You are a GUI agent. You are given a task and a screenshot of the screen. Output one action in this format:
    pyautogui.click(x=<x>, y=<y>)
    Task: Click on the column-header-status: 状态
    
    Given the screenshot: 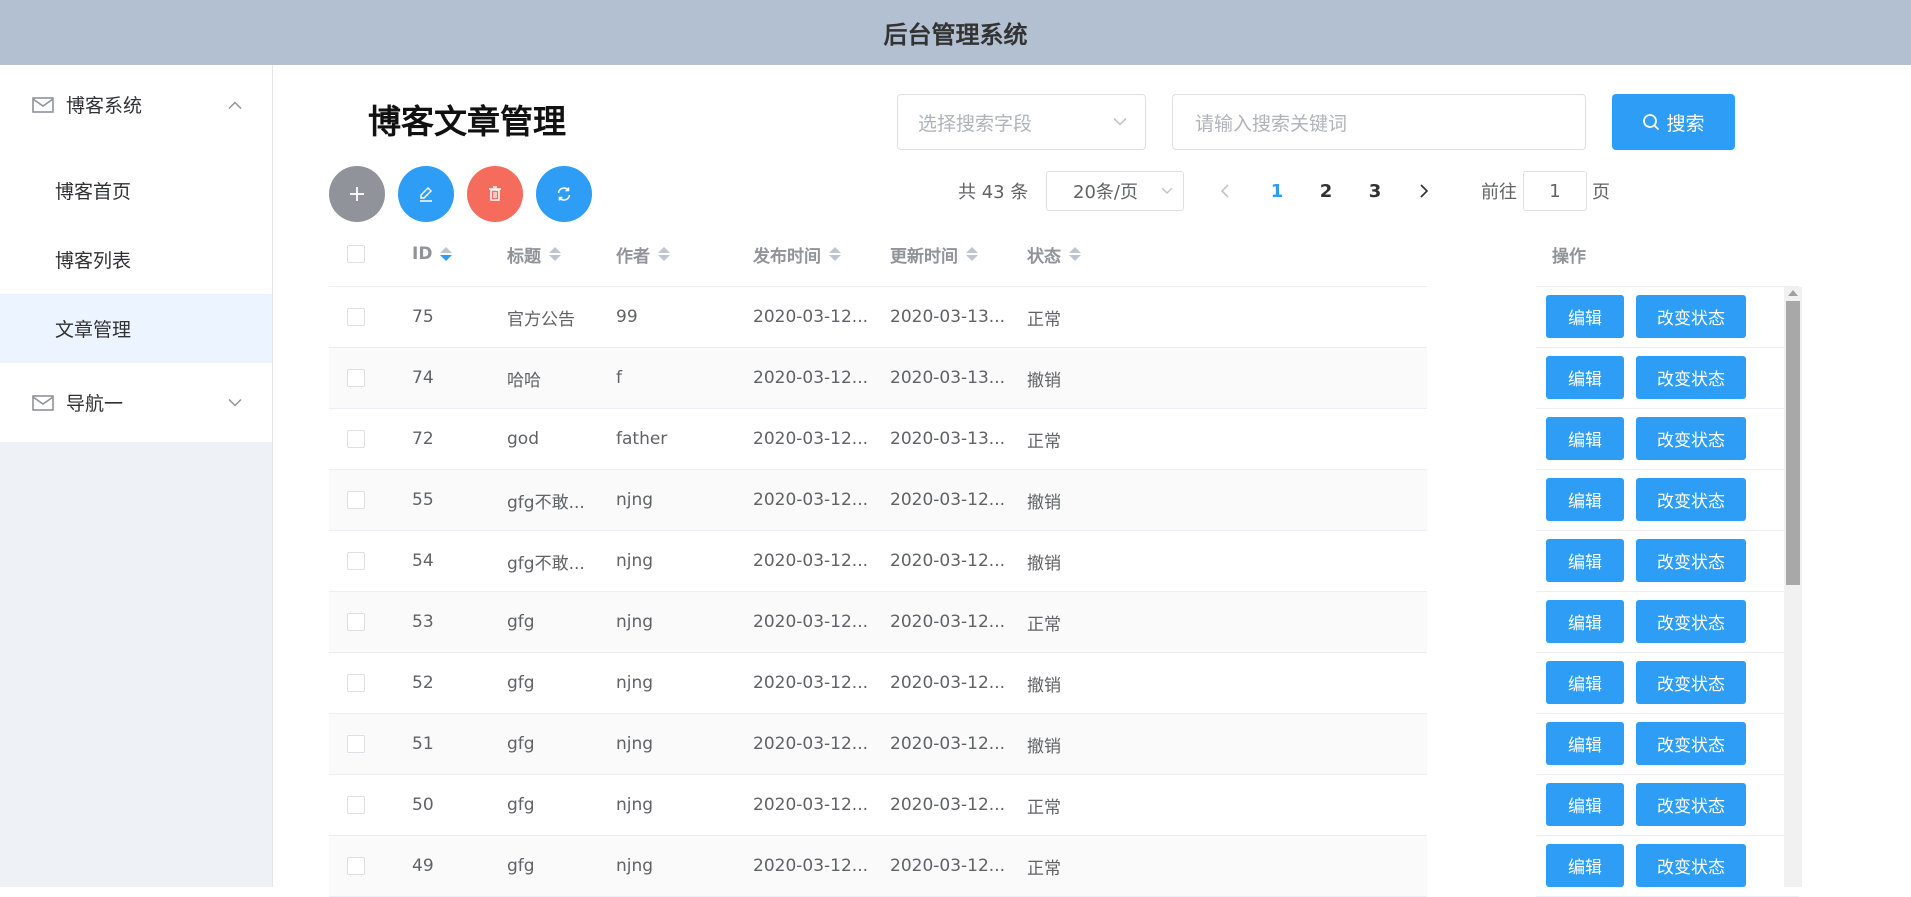 What is the action you would take?
    pyautogui.click(x=1054, y=254)
    